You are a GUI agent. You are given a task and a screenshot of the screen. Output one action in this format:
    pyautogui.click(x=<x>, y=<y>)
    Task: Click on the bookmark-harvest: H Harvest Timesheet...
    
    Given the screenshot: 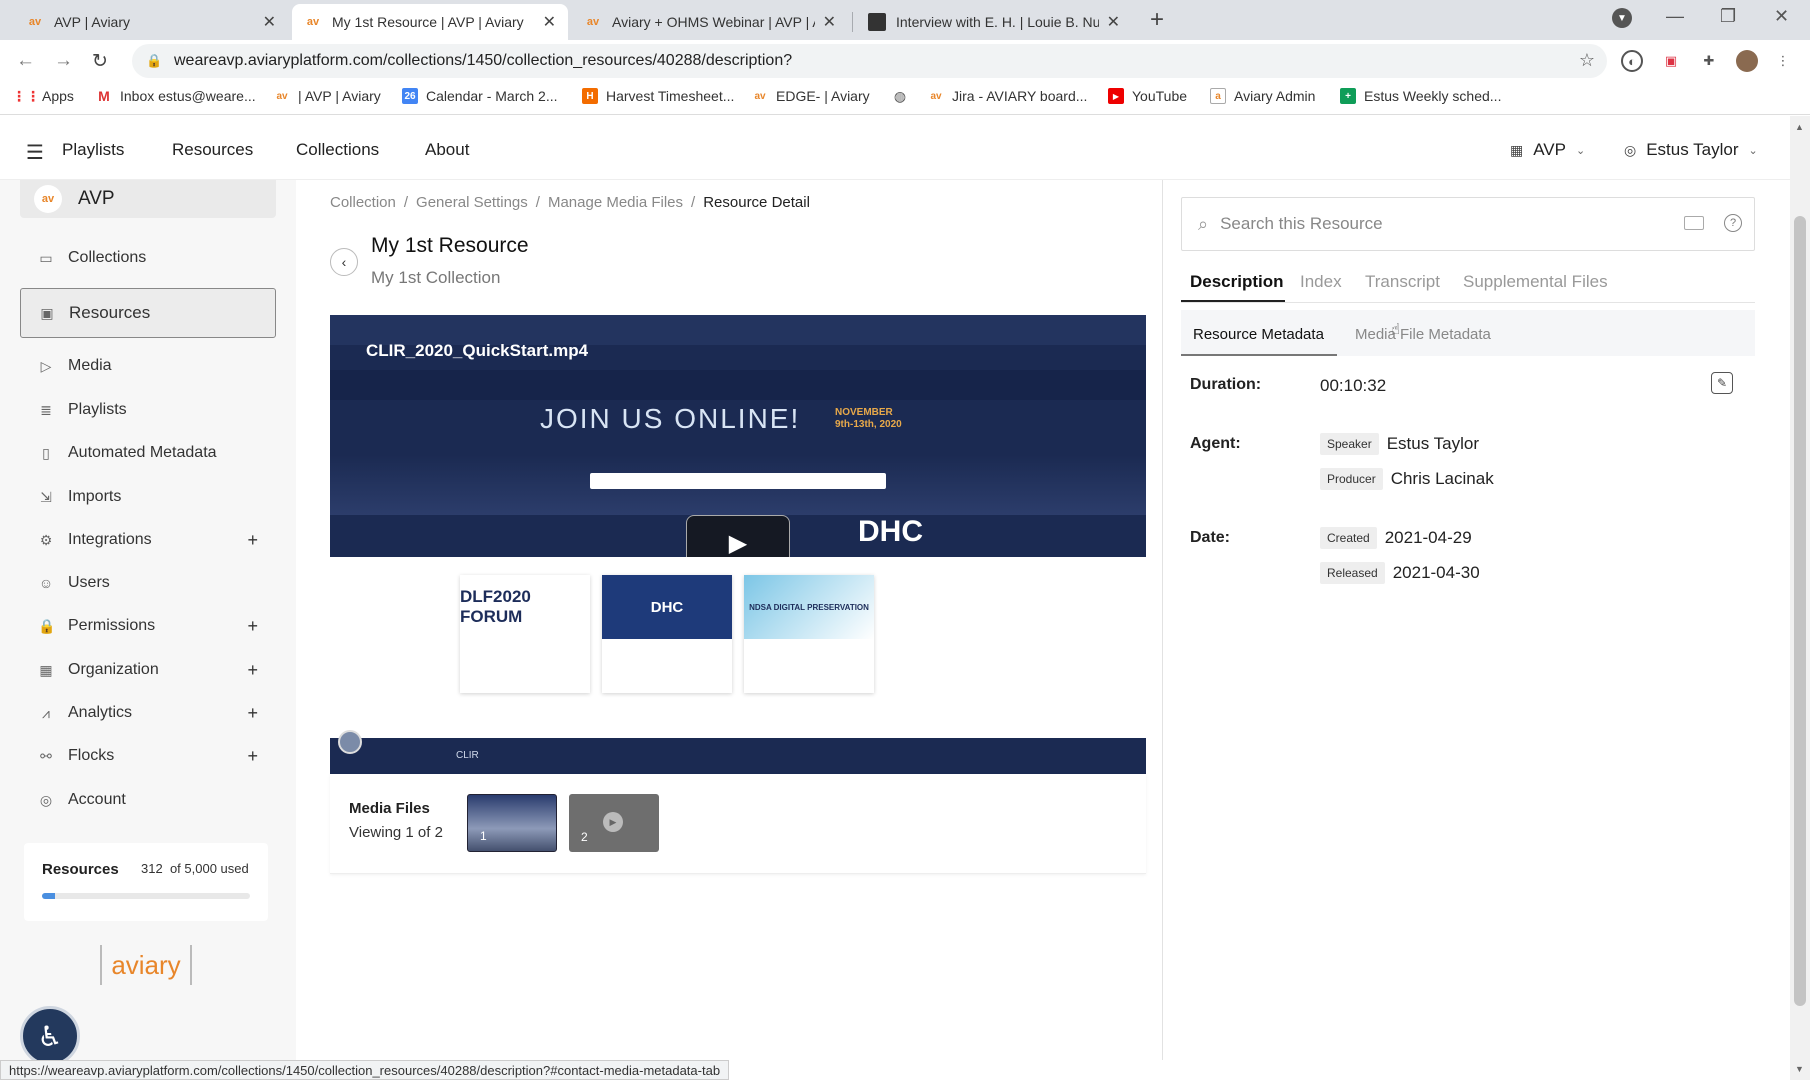 What is the action you would take?
    pyautogui.click(x=658, y=96)
    